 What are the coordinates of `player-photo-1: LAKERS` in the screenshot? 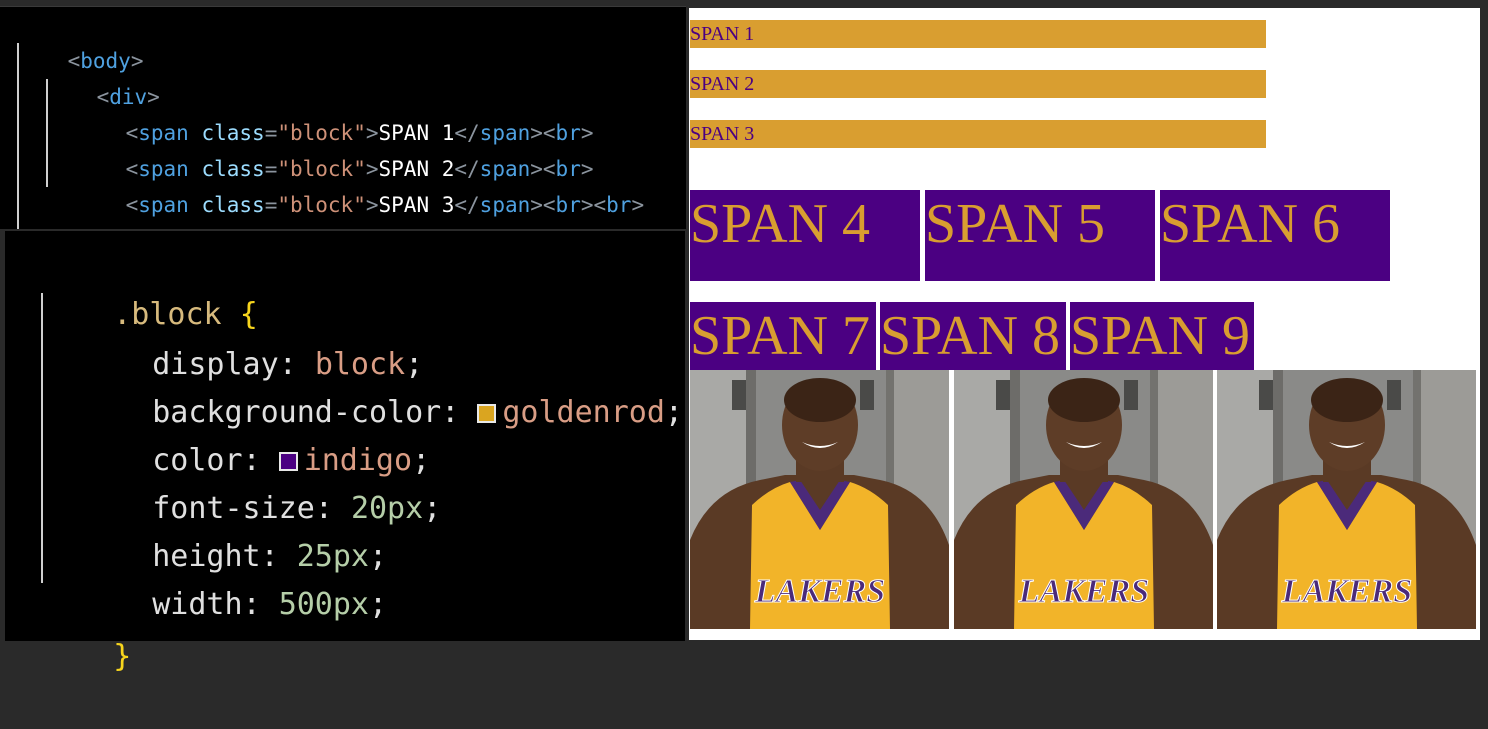 It's located at (819, 499).